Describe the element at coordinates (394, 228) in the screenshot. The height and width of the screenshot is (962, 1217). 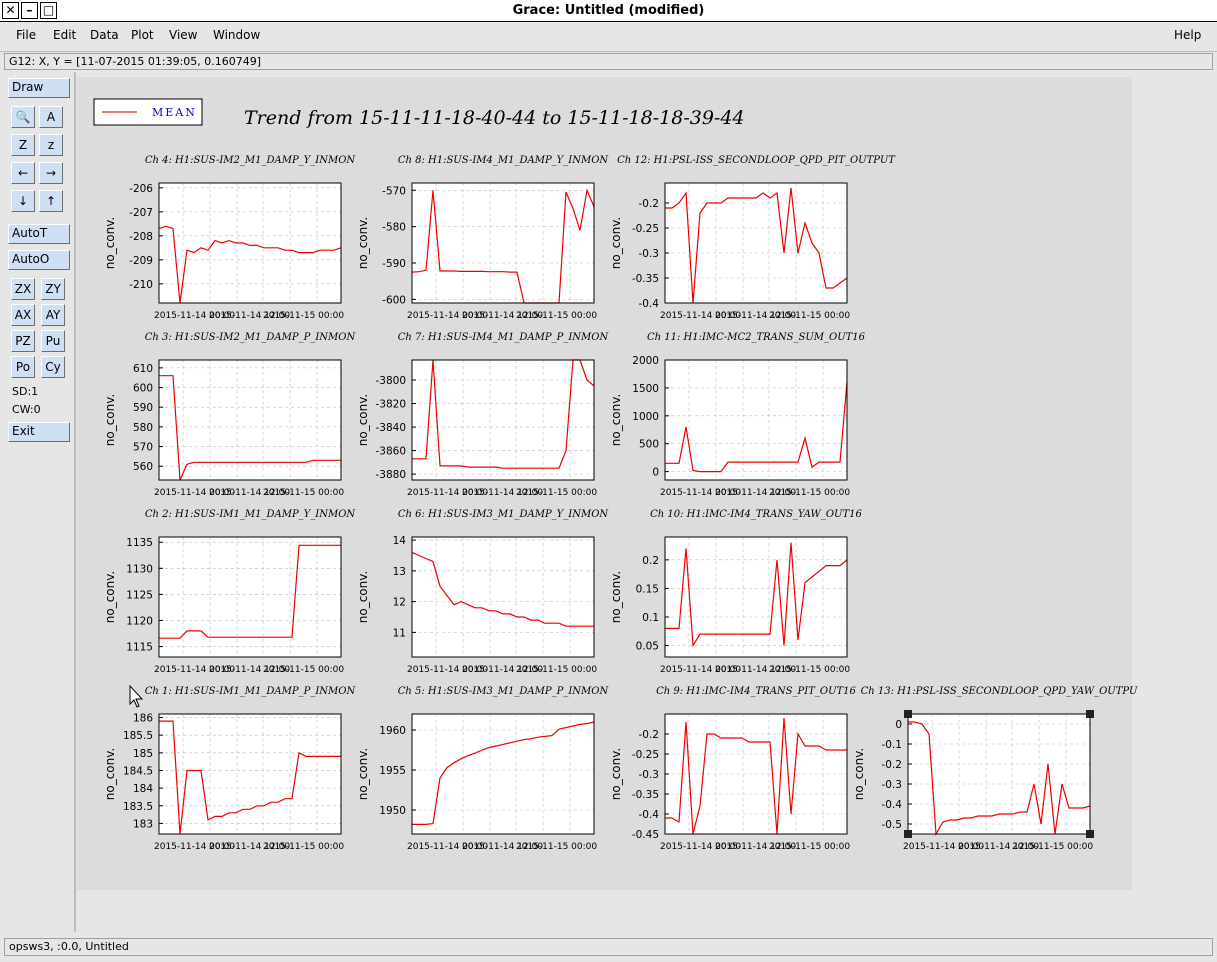
I see `y-tick-label: -580` at that location.